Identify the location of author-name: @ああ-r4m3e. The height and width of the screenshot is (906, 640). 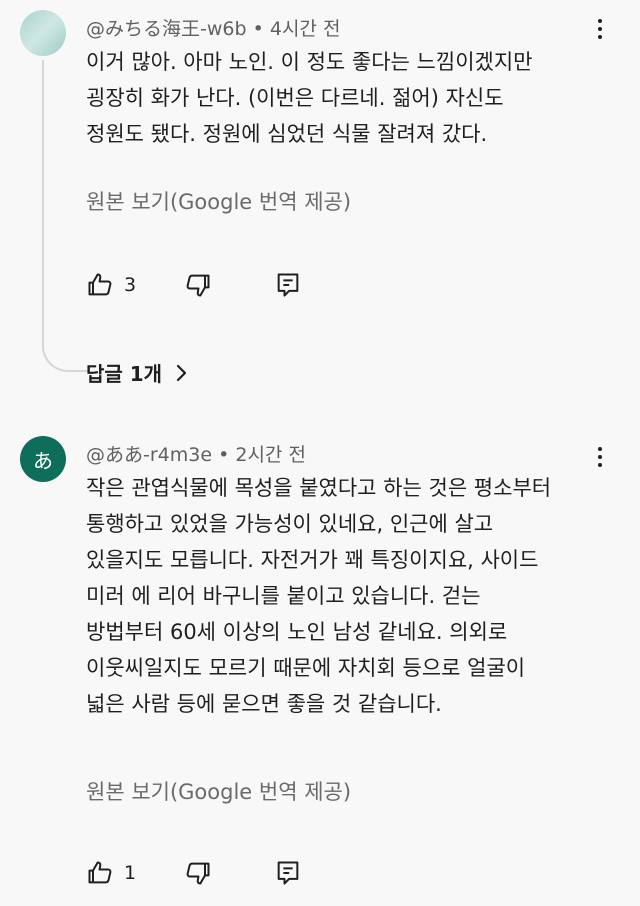
(149, 455).